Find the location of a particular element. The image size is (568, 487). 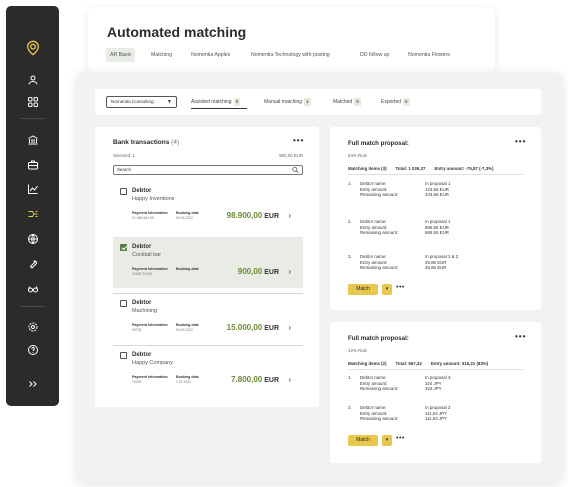

divider is located at coordinates (436, 369).